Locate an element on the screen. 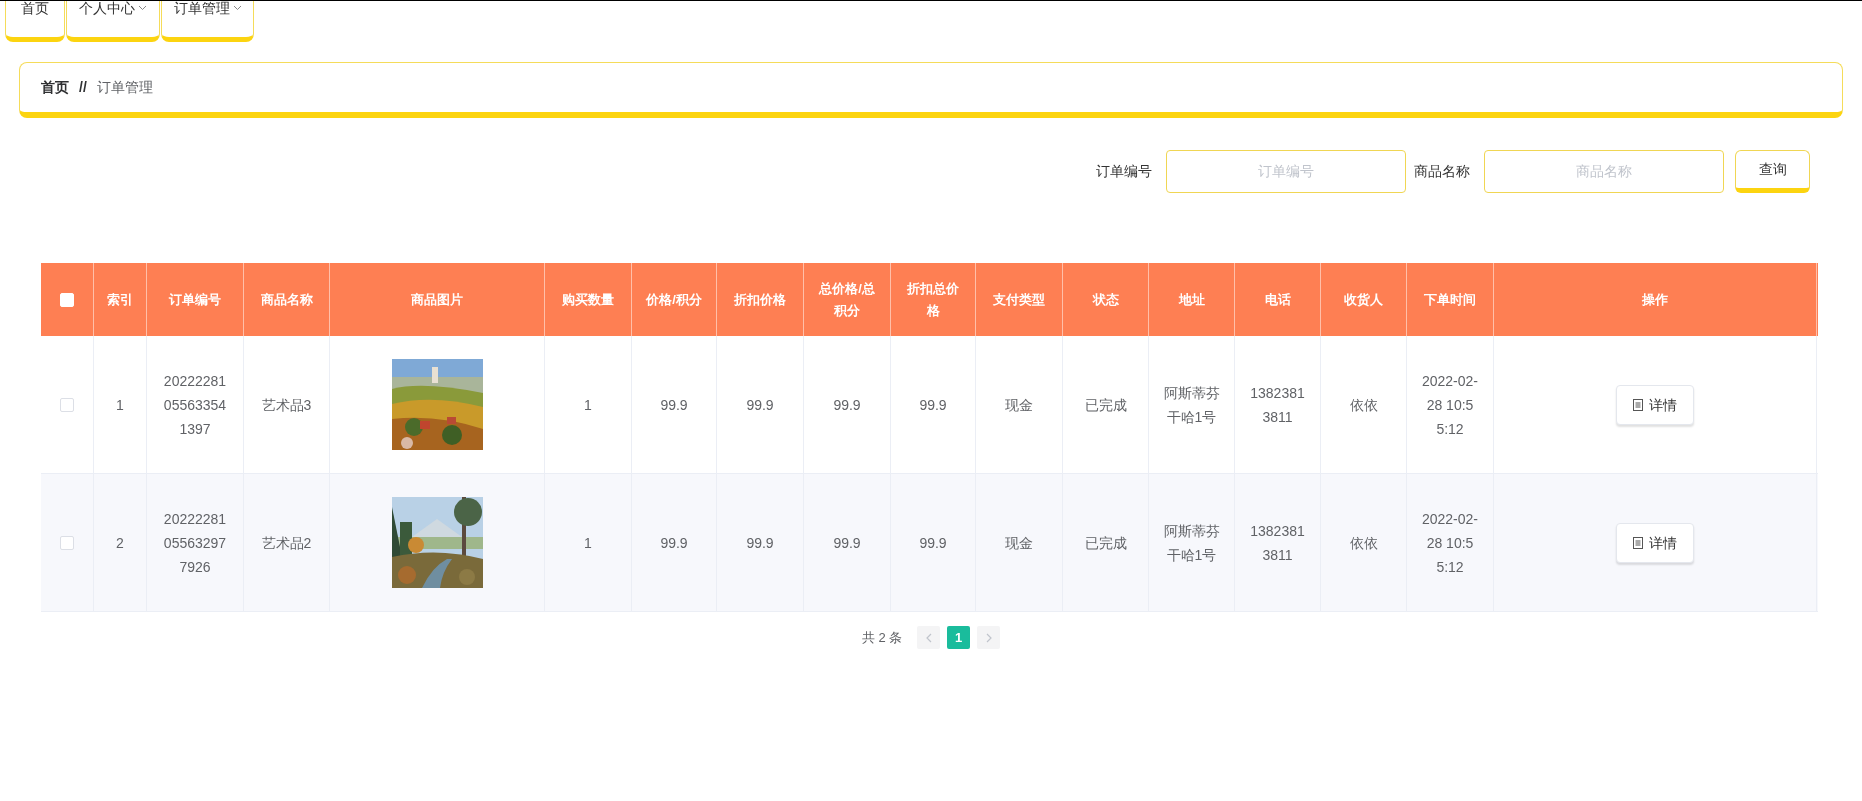 The width and height of the screenshot is (1862, 801). column-header: 下单时间 is located at coordinates (1450, 299).